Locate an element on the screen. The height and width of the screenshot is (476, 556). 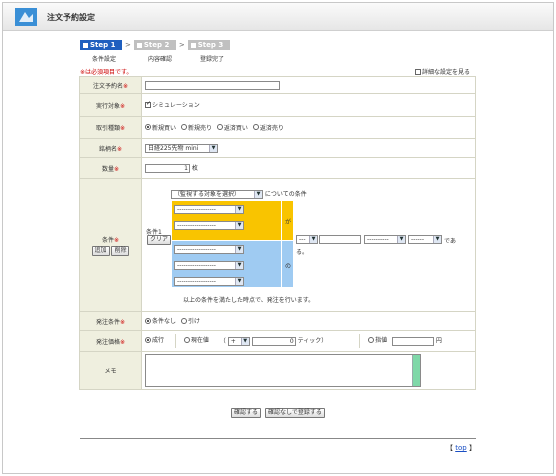
row-quantity: 数量※ 1 枚 is located at coordinates (277, 168).